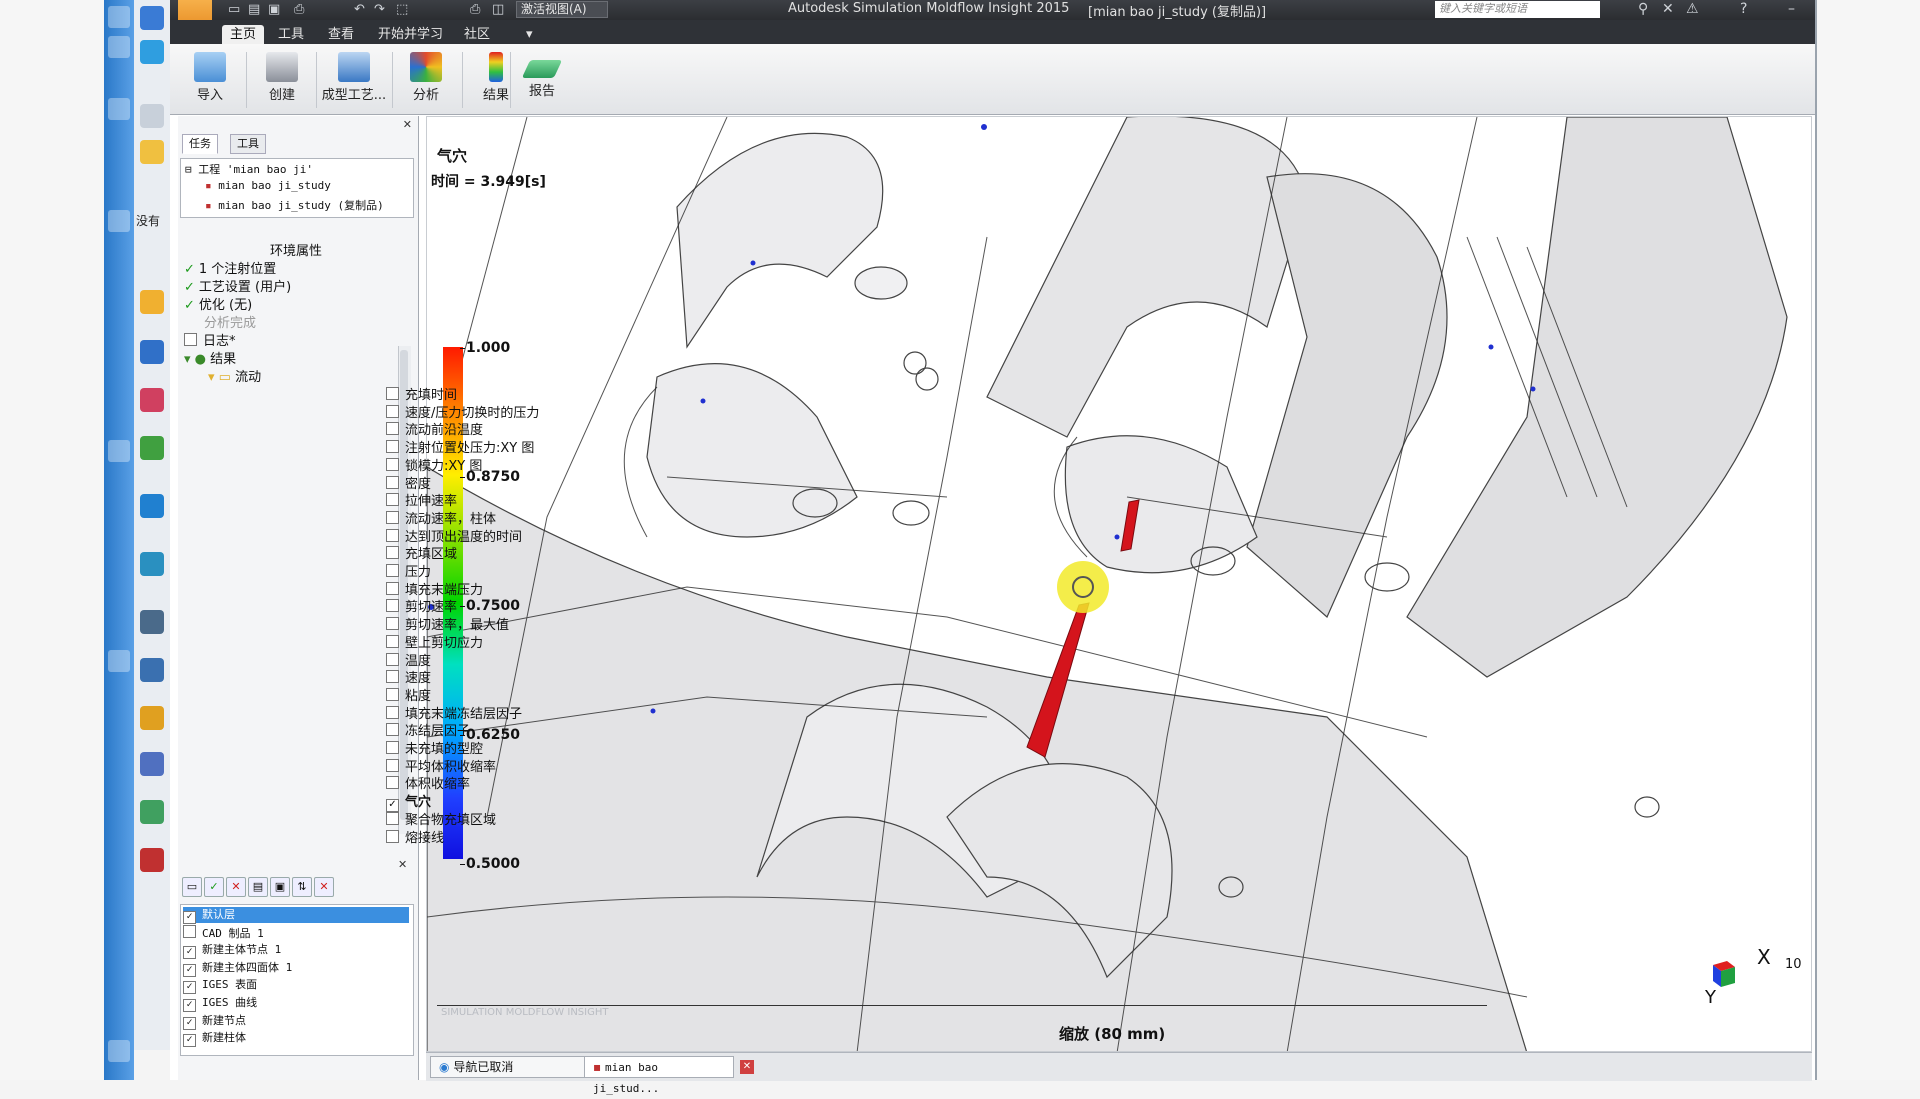 The width and height of the screenshot is (1920, 1099). Describe the element at coordinates (434, 588) in the screenshot. I see `result-item: 填充末端压力` at that location.